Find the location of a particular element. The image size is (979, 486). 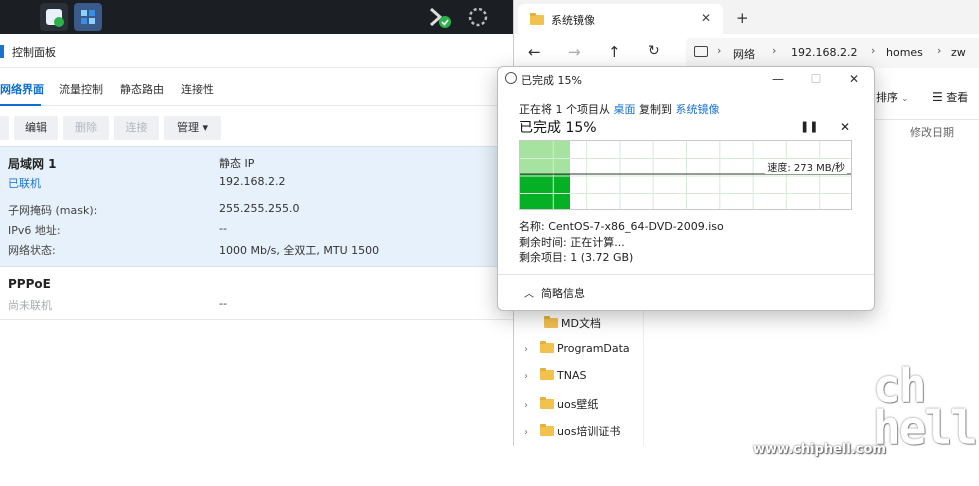

source-link: 桌面 is located at coordinates (625, 109).